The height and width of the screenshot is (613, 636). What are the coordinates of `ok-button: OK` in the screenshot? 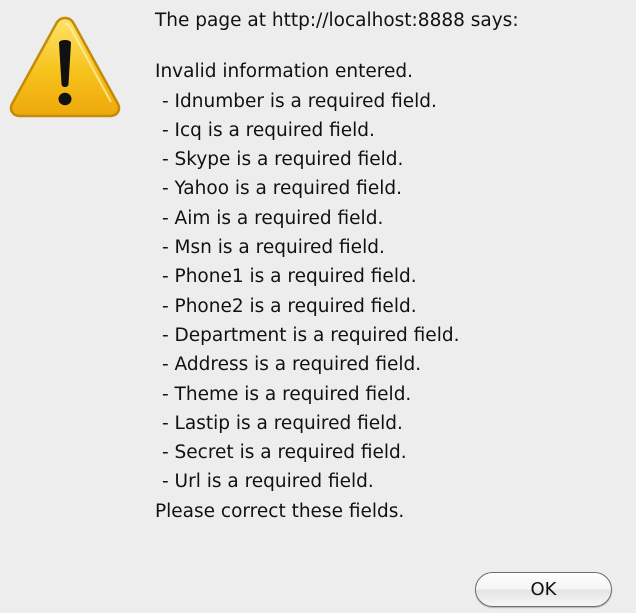 It's located at (543, 589).